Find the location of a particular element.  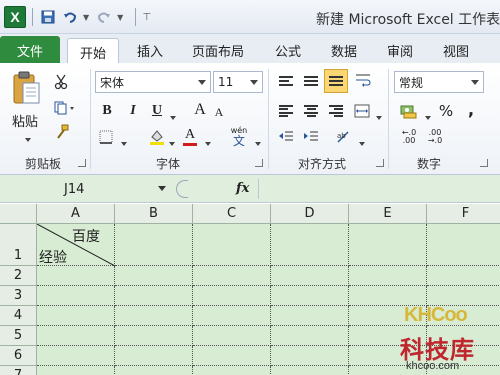

align-top-icon is located at coordinates (286, 81).